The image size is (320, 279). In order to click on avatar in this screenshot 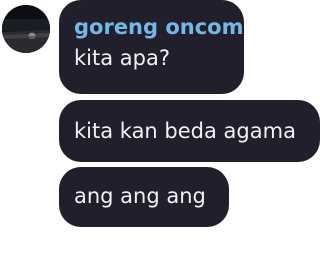, I will do `click(26, 29)`.